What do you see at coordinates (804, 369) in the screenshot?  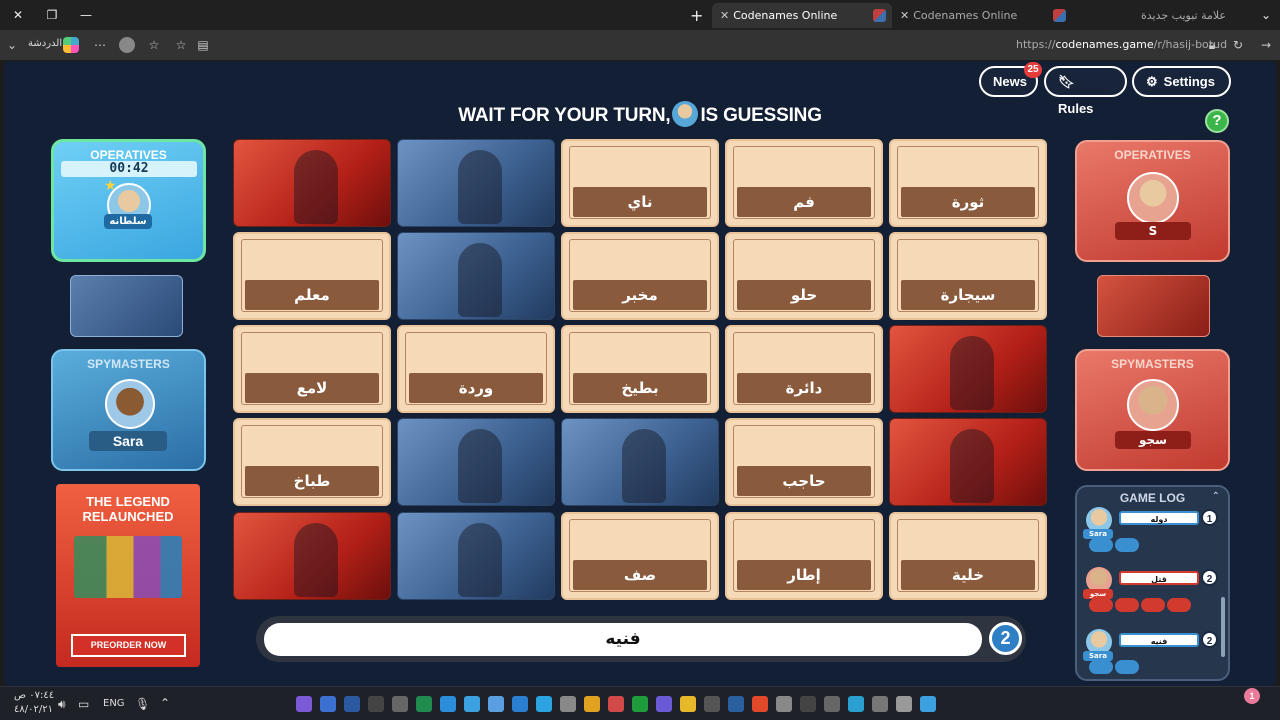 I see `word-card: دائرة` at bounding box center [804, 369].